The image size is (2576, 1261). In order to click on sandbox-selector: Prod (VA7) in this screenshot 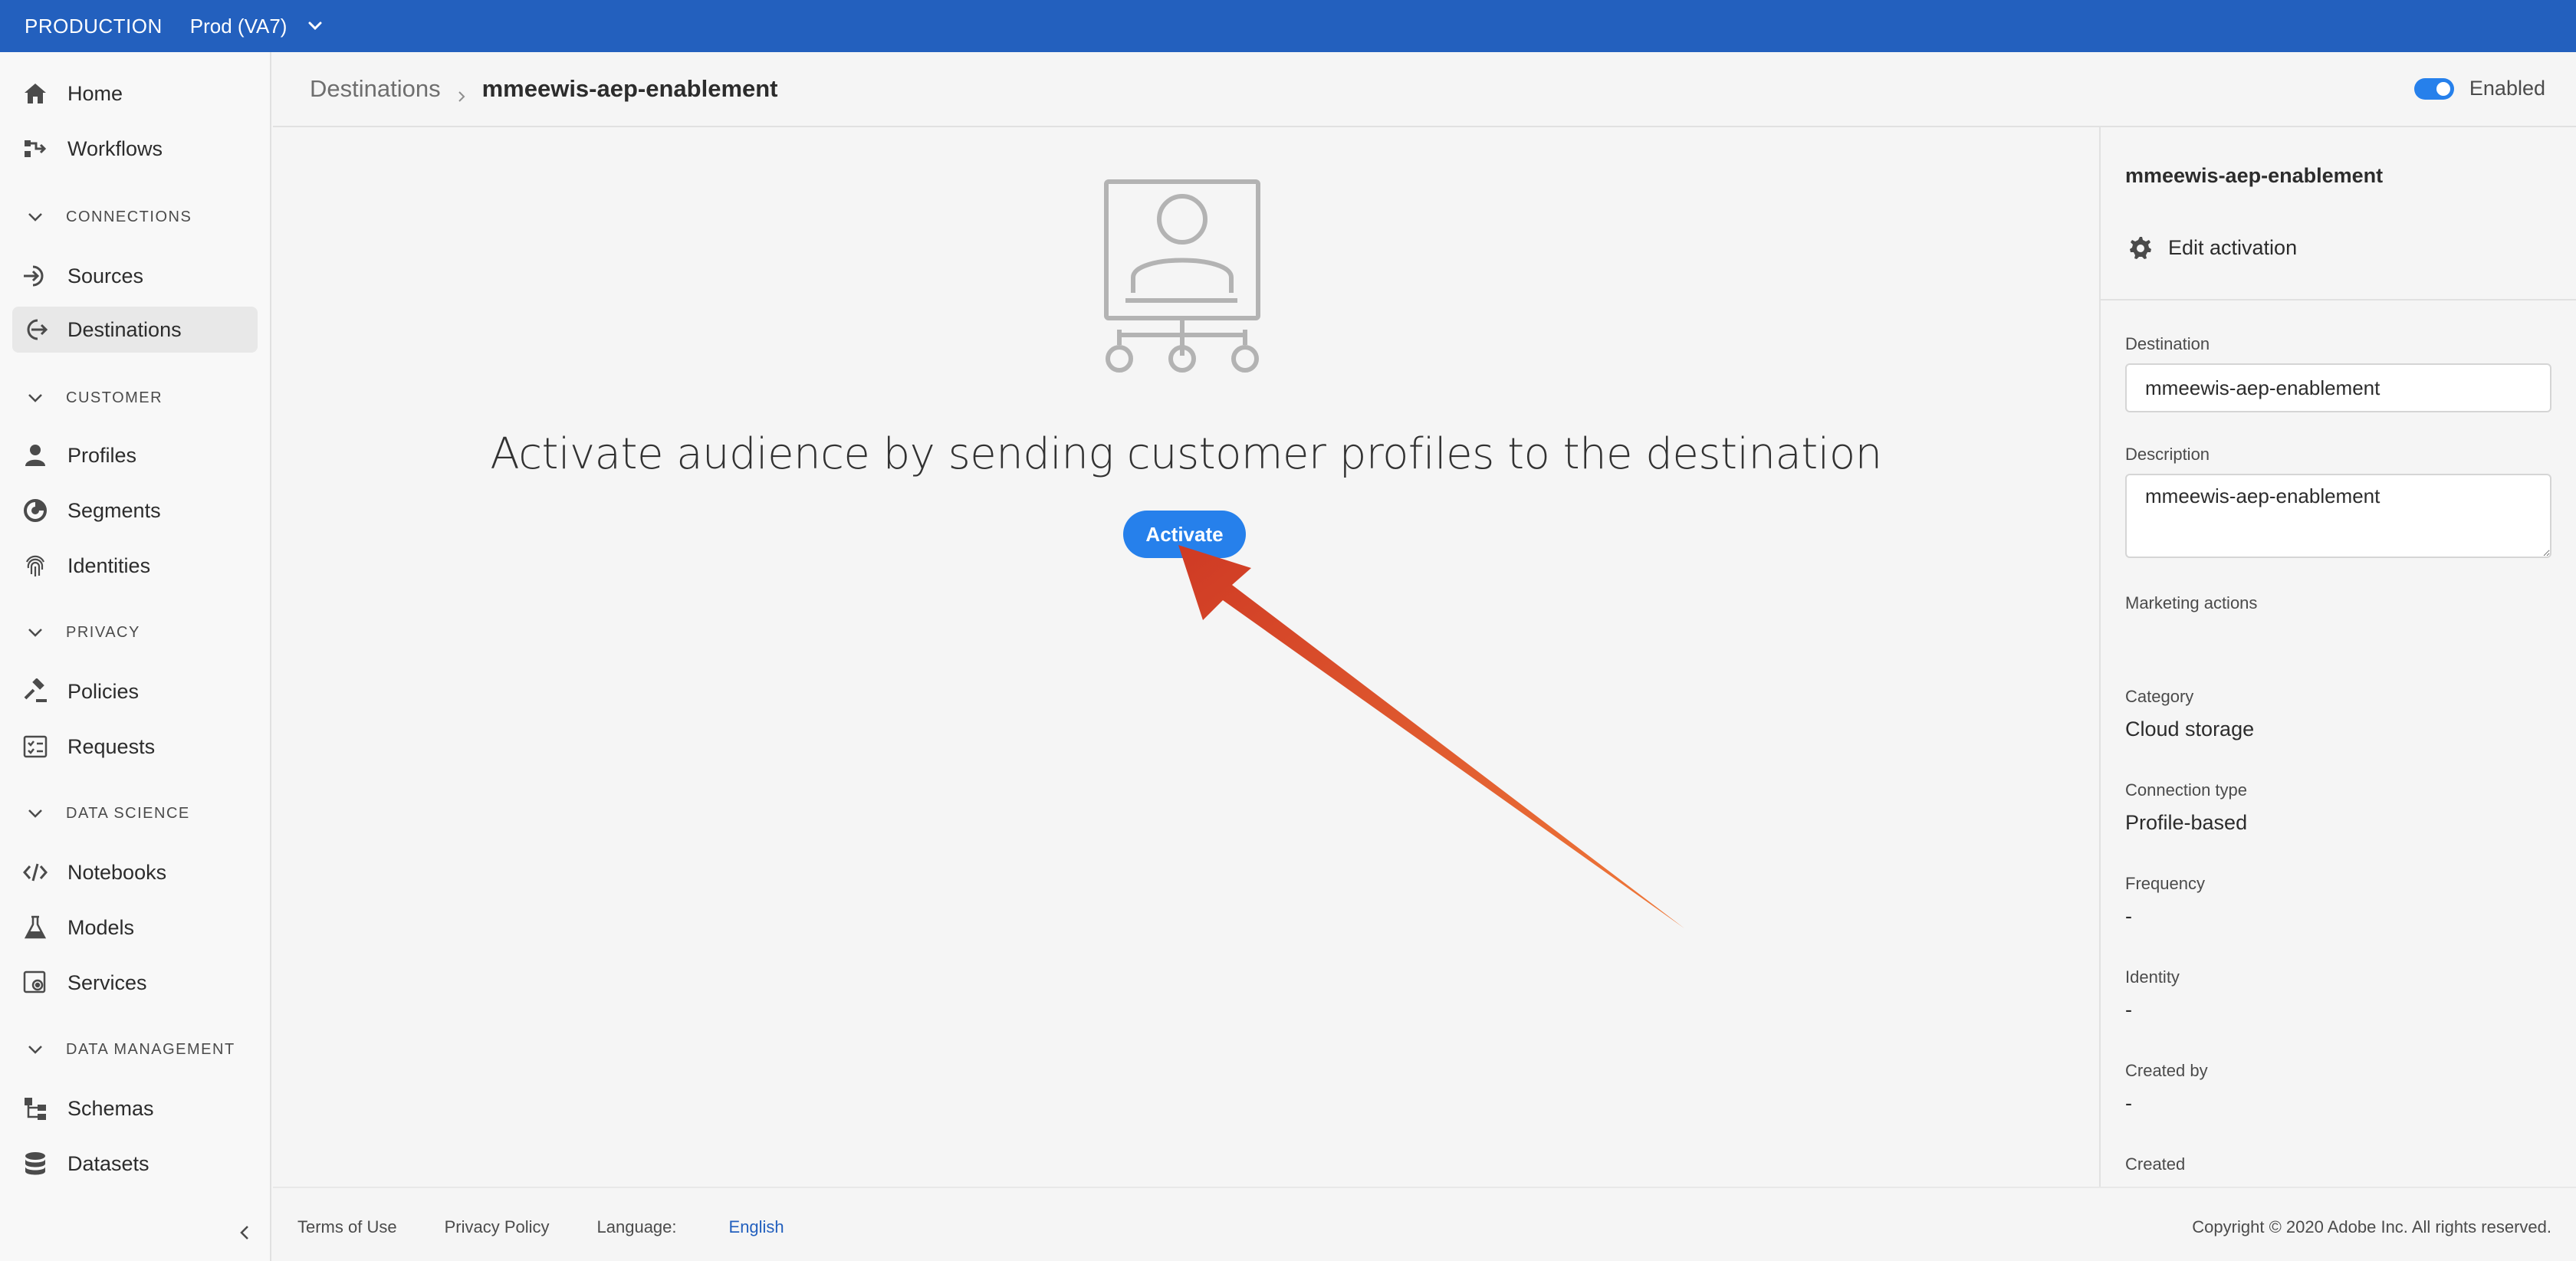, I will do `click(239, 26)`.